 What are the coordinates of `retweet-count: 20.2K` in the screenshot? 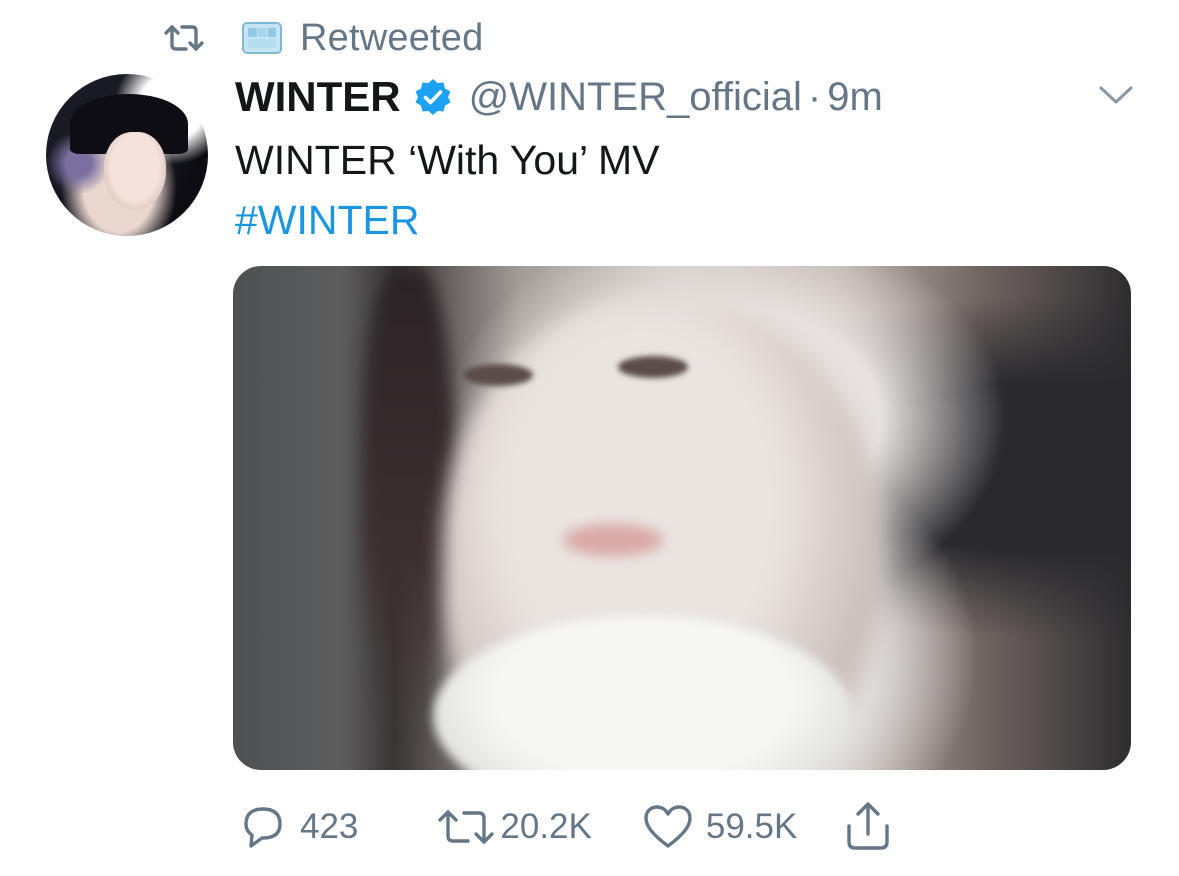 It's located at (546, 826).